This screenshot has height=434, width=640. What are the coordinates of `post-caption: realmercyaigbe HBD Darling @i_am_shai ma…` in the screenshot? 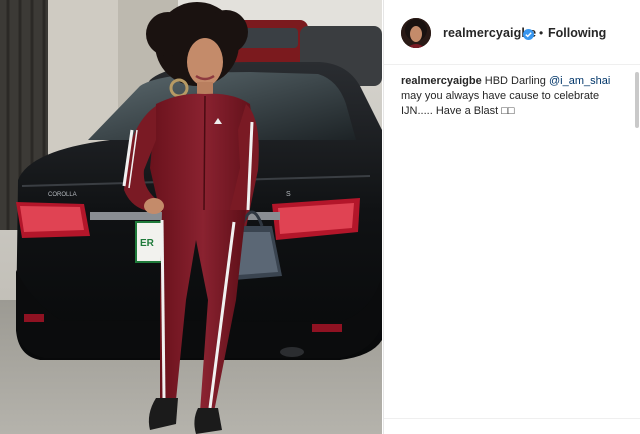 It's located at (513, 96).